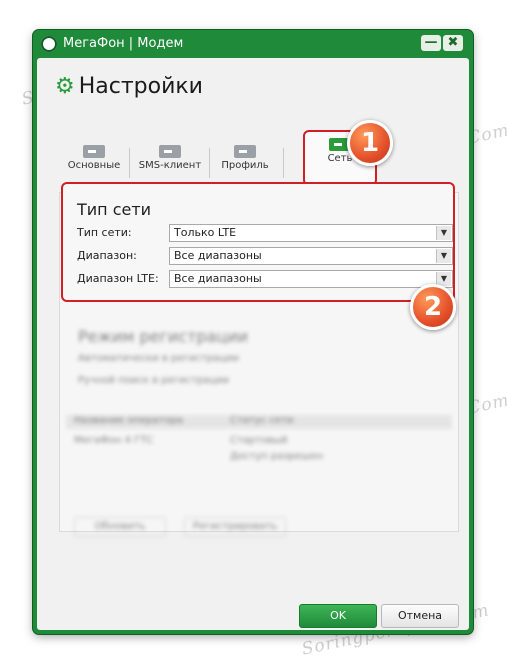 The width and height of the screenshot is (507, 664). Describe the element at coordinates (120, 527) in the screenshot. I see `refresh-button: Обновить` at that location.